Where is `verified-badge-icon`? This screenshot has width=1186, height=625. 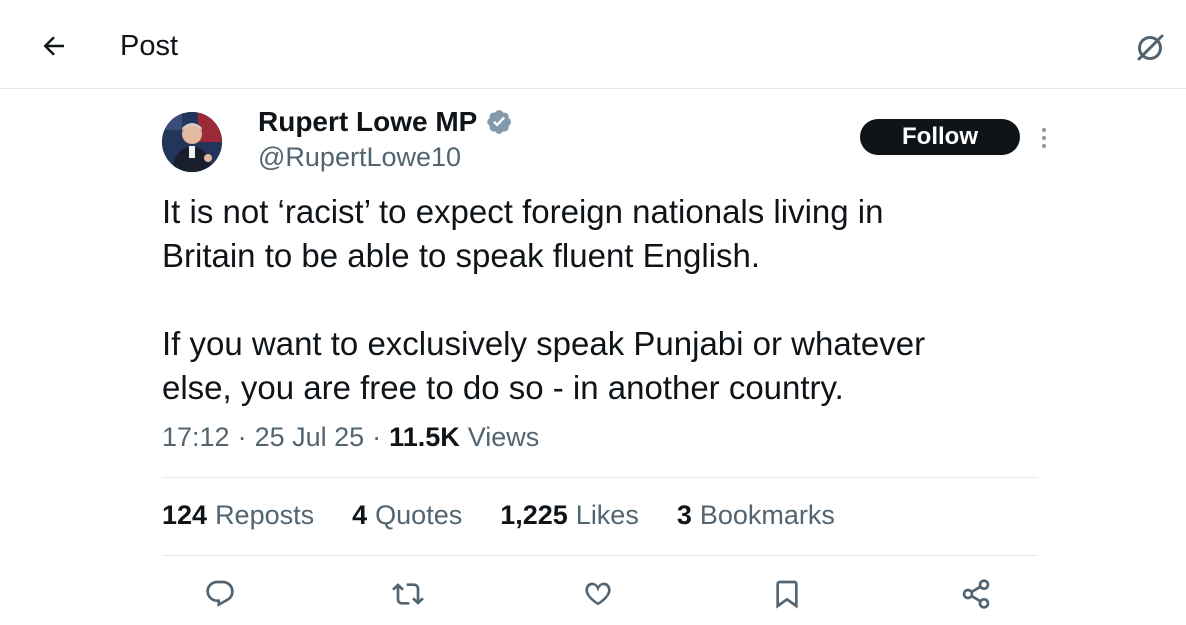
verified-badge-icon is located at coordinates (499, 122).